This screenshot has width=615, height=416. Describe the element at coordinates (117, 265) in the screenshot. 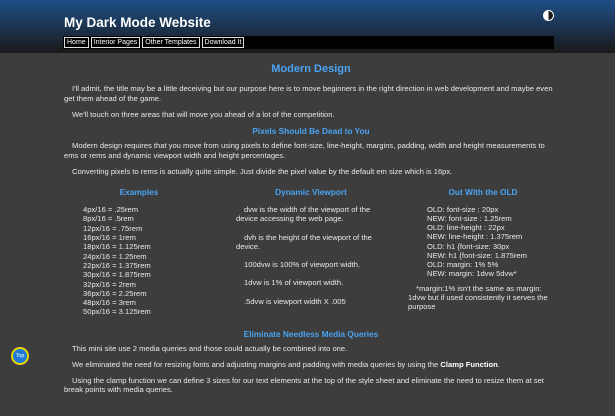

I see `list-item: 22px/16 = 1.375rem` at that location.